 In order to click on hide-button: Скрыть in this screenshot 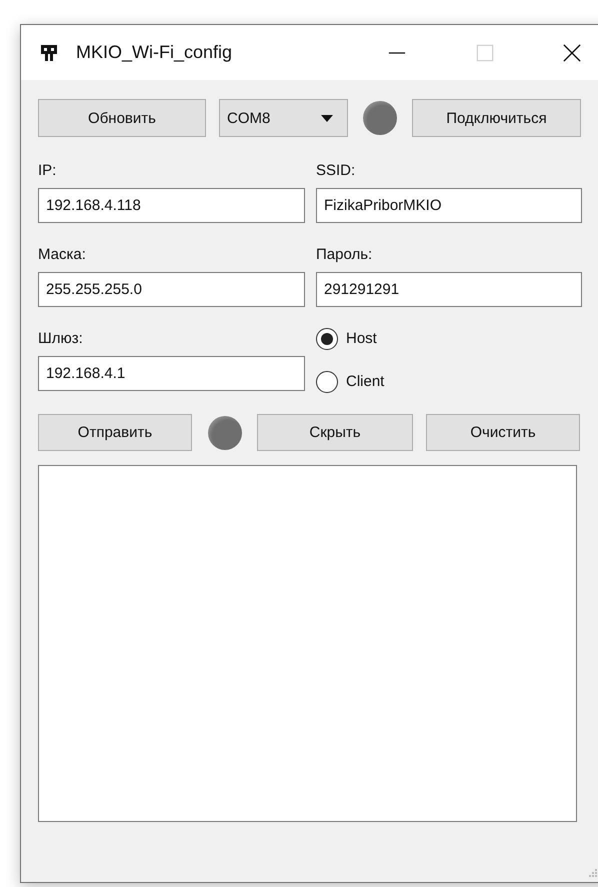, I will do `click(335, 432)`.